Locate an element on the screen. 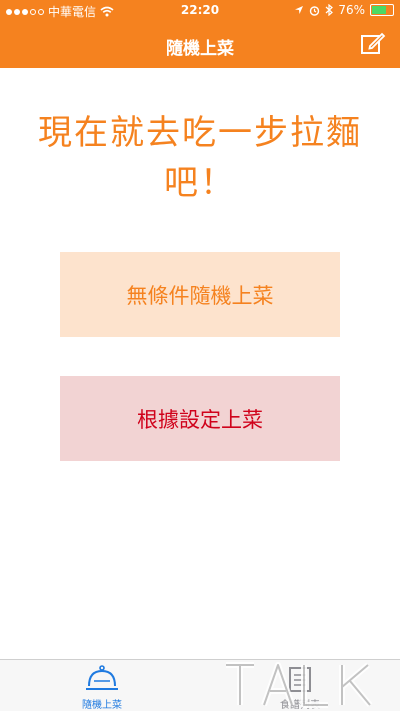  status-right: 76% is located at coordinates (344, 10).